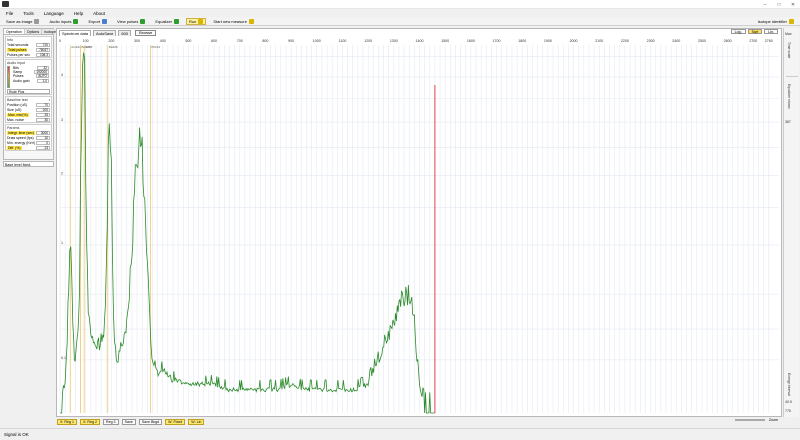 The width and height of the screenshot is (800, 440). I want to click on left-tabs: Operation Options Isotopes, so click(32, 32).